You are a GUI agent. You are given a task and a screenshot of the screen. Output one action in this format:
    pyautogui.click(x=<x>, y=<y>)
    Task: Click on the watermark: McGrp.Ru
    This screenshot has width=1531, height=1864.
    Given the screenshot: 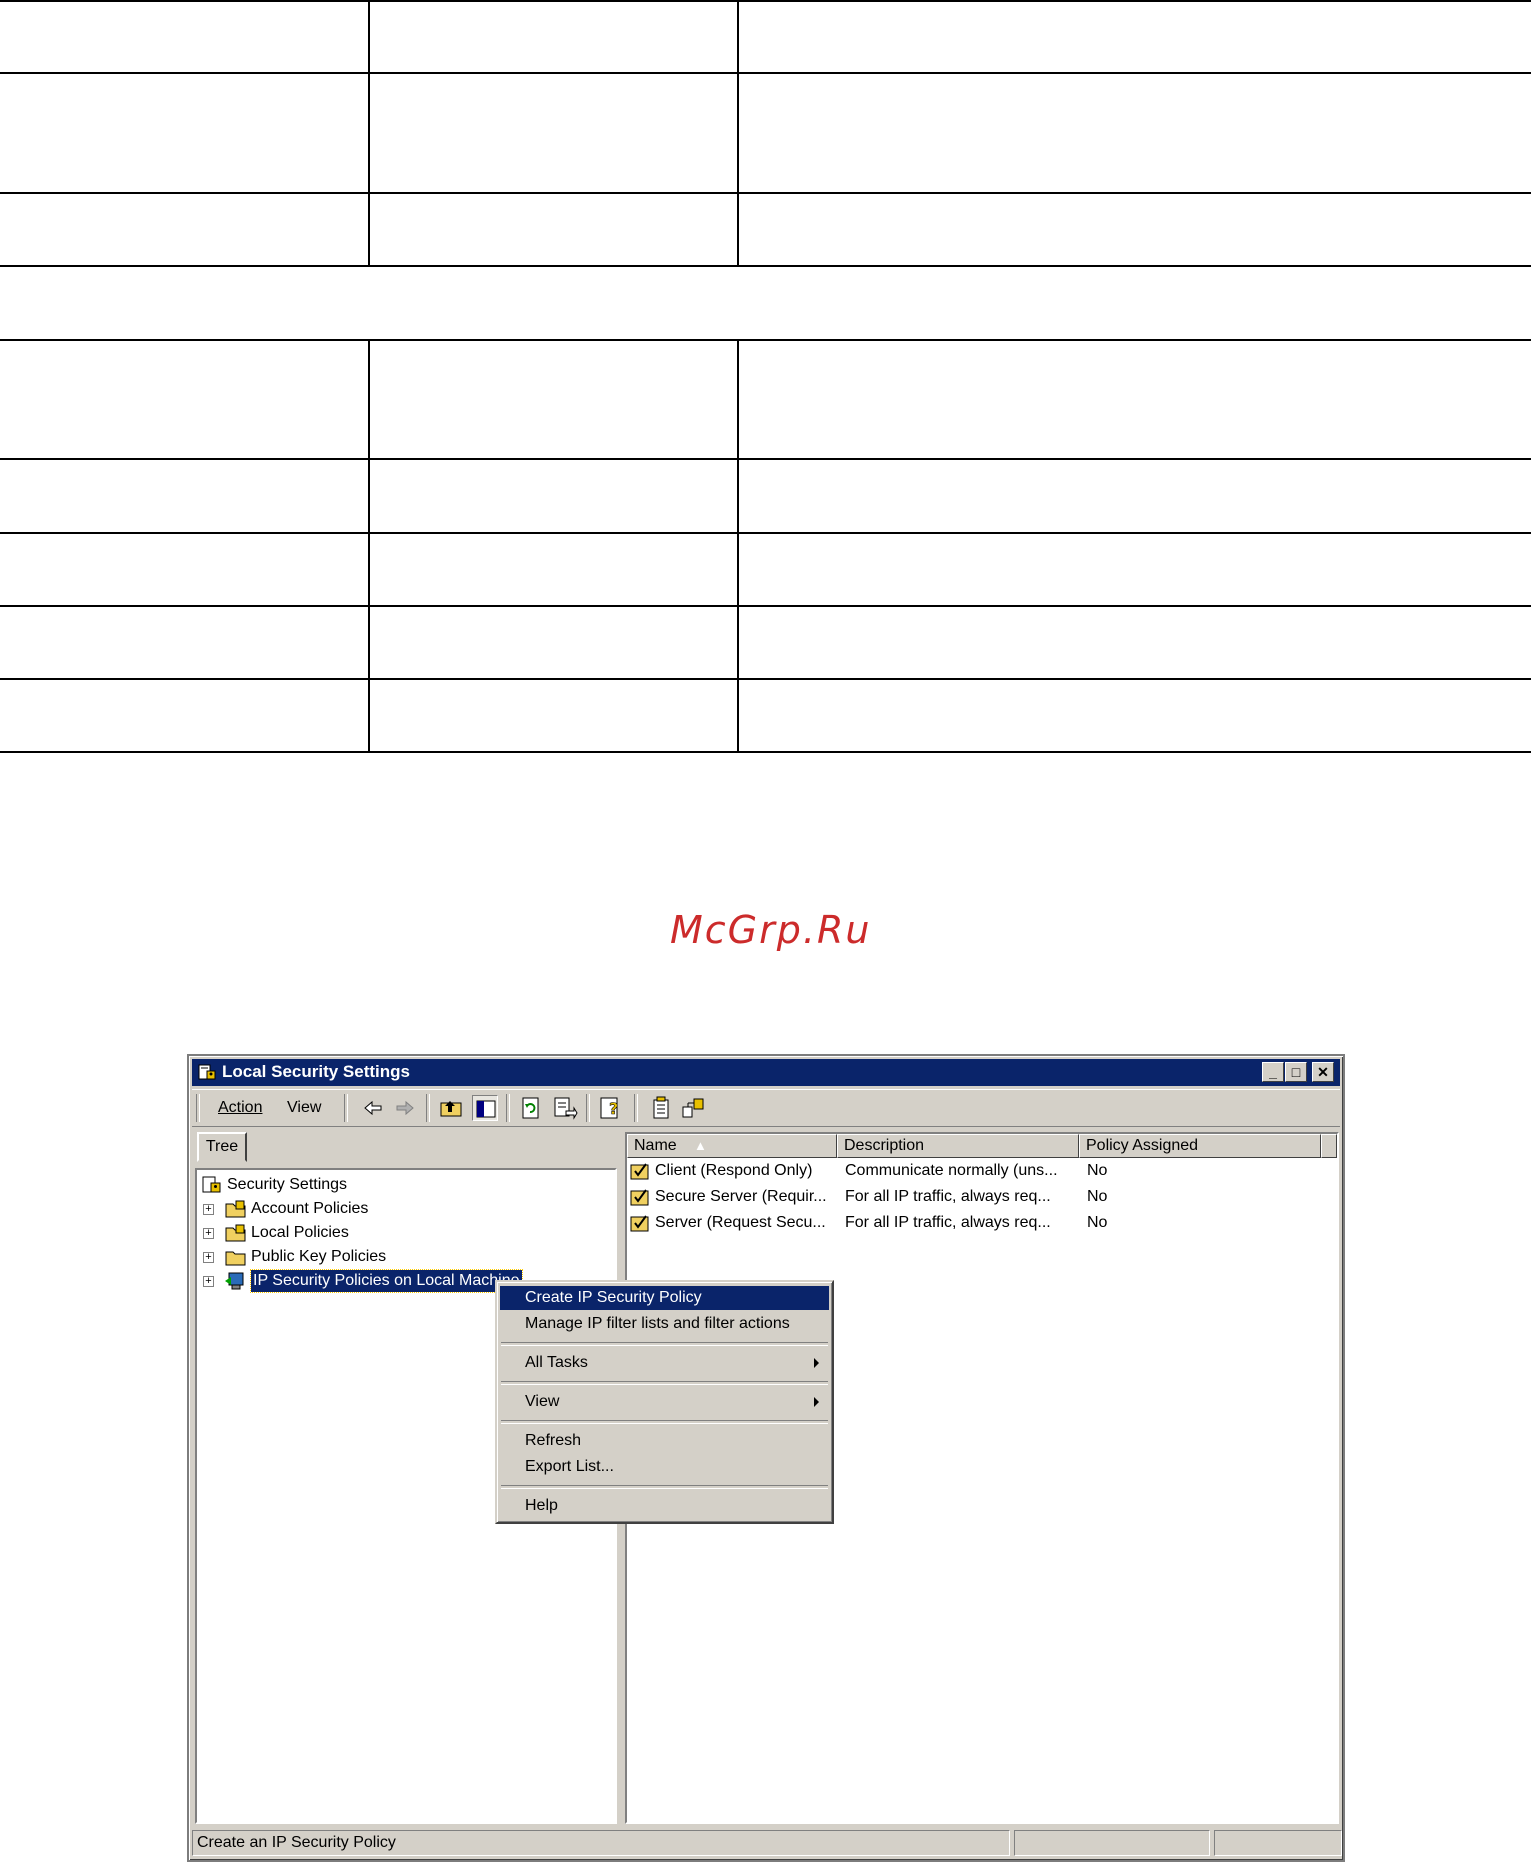 What is the action you would take?
    pyautogui.click(x=771, y=930)
    